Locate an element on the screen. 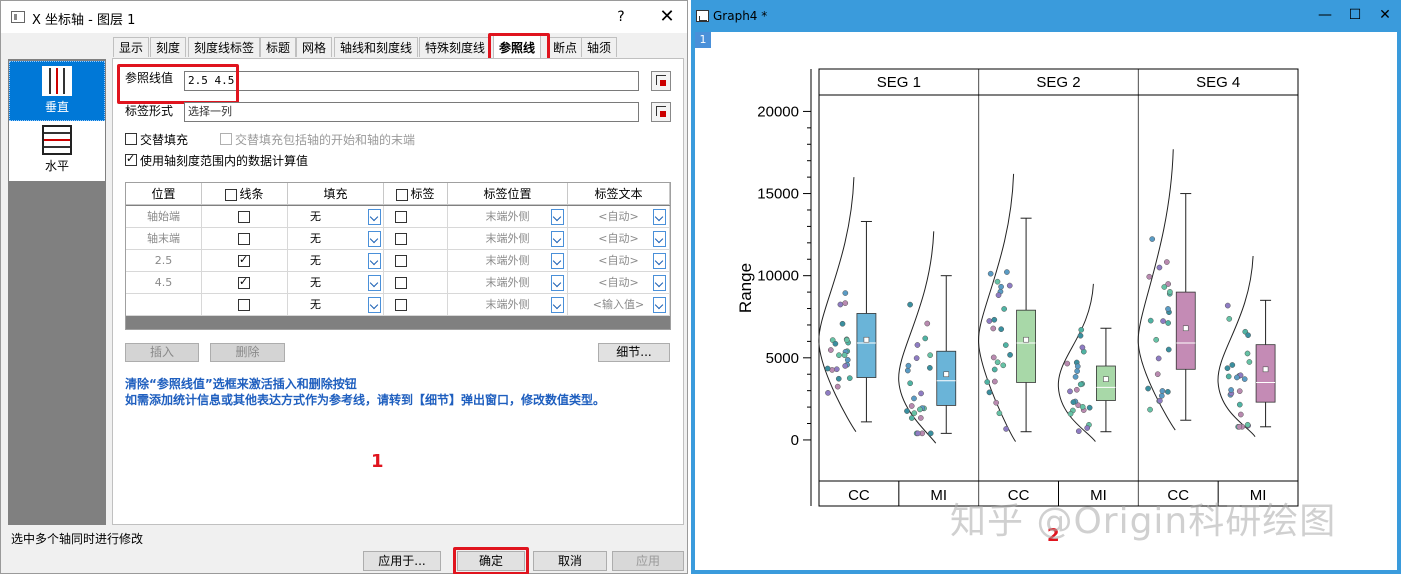  graph-close-button: ✕ is located at coordinates (1385, 15).